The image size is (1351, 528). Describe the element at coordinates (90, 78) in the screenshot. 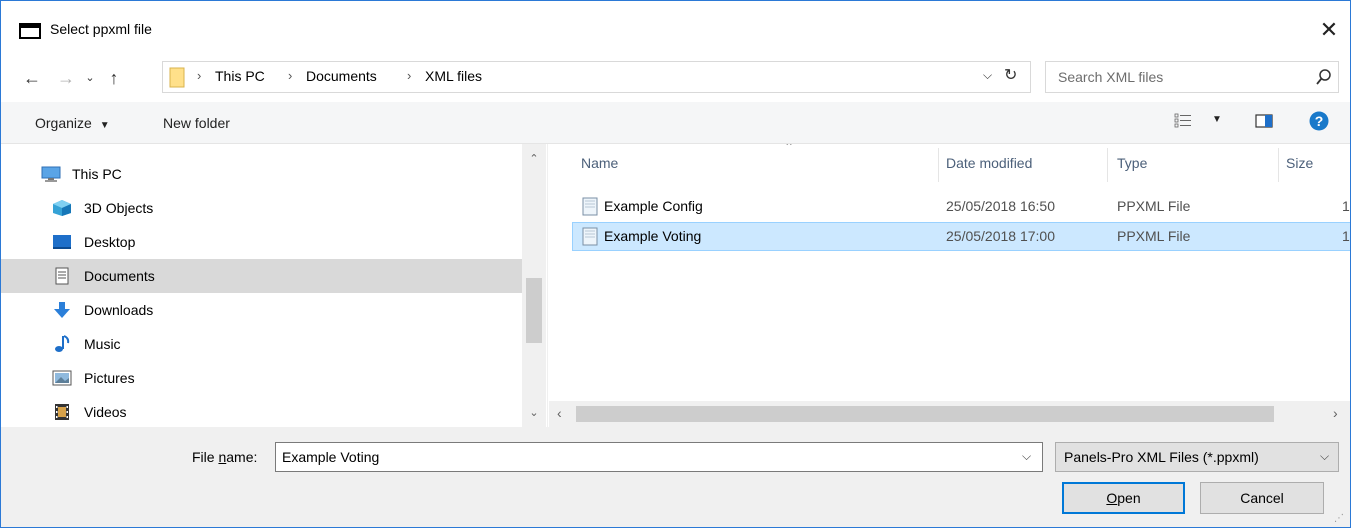

I see `recent-locations-button: ⌄` at that location.